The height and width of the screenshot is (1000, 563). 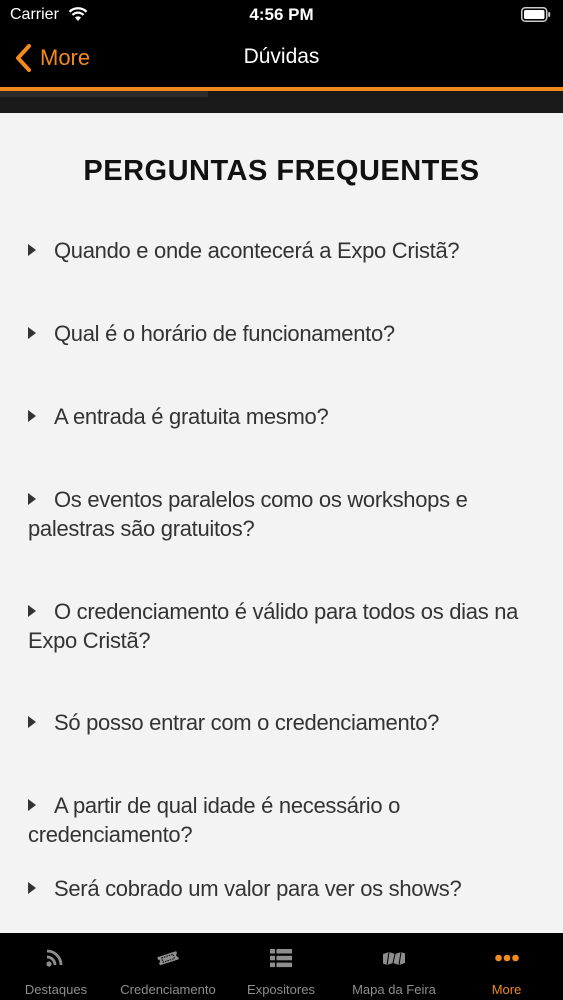 I want to click on faq-question-item: A entrada é gratuita mesmo?, so click(x=280, y=416).